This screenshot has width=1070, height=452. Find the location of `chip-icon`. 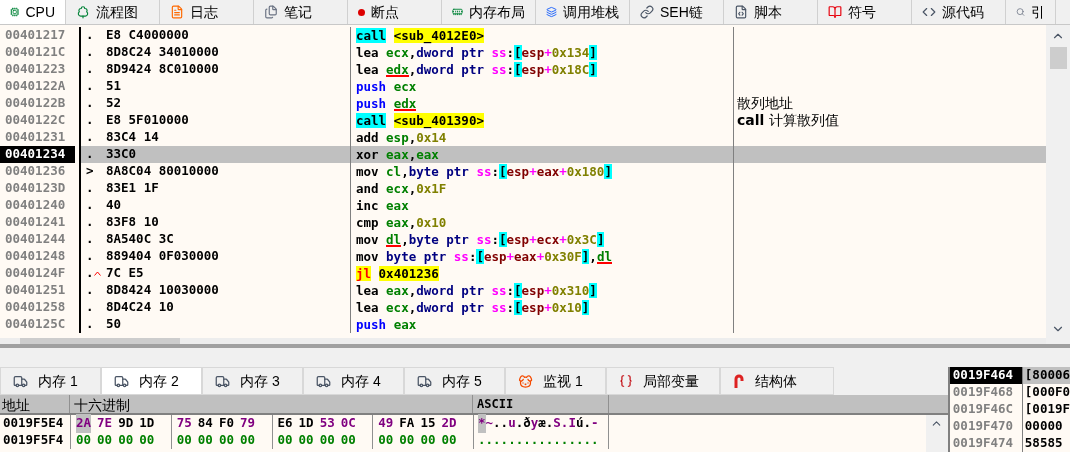

chip-icon is located at coordinates (15, 12).